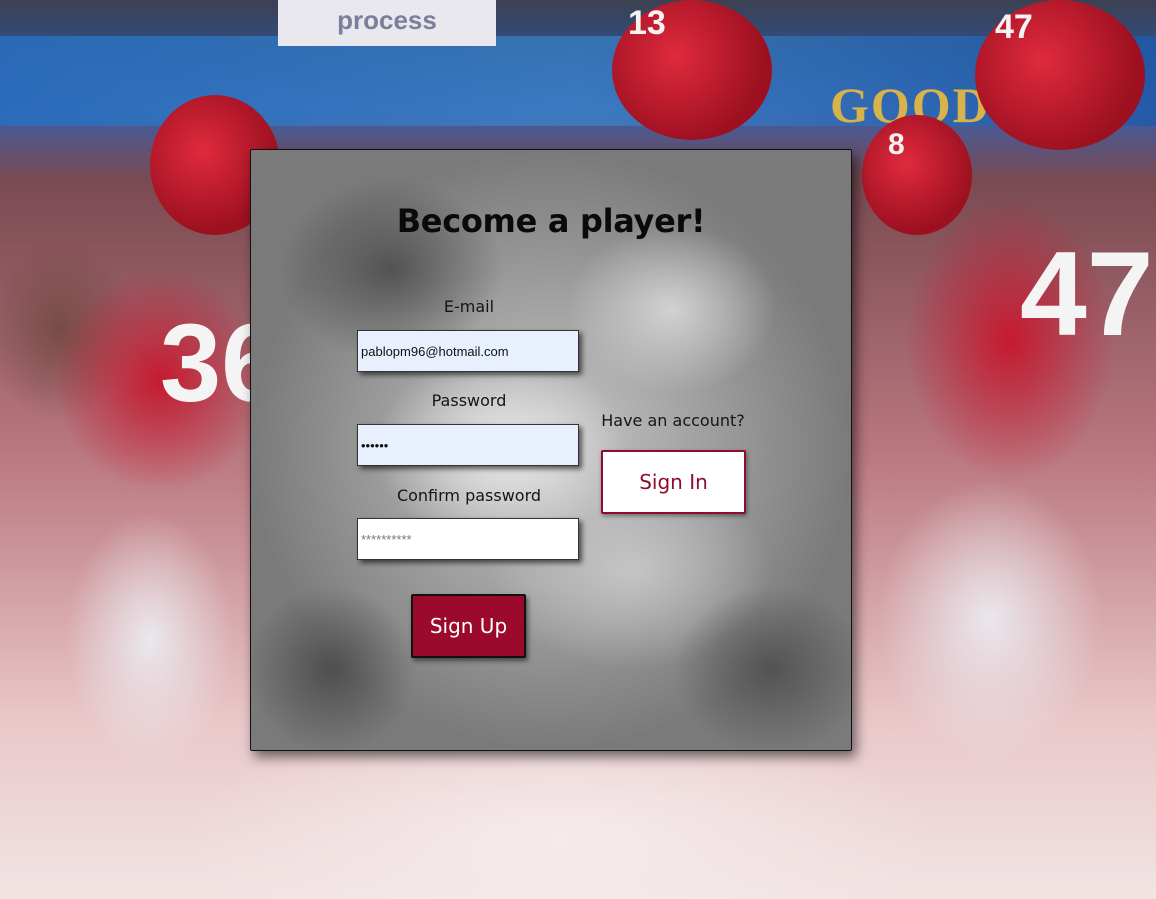 The width and height of the screenshot is (1156, 899). What do you see at coordinates (387, 23) in the screenshot?
I see `sponsor-sign: process` at bounding box center [387, 23].